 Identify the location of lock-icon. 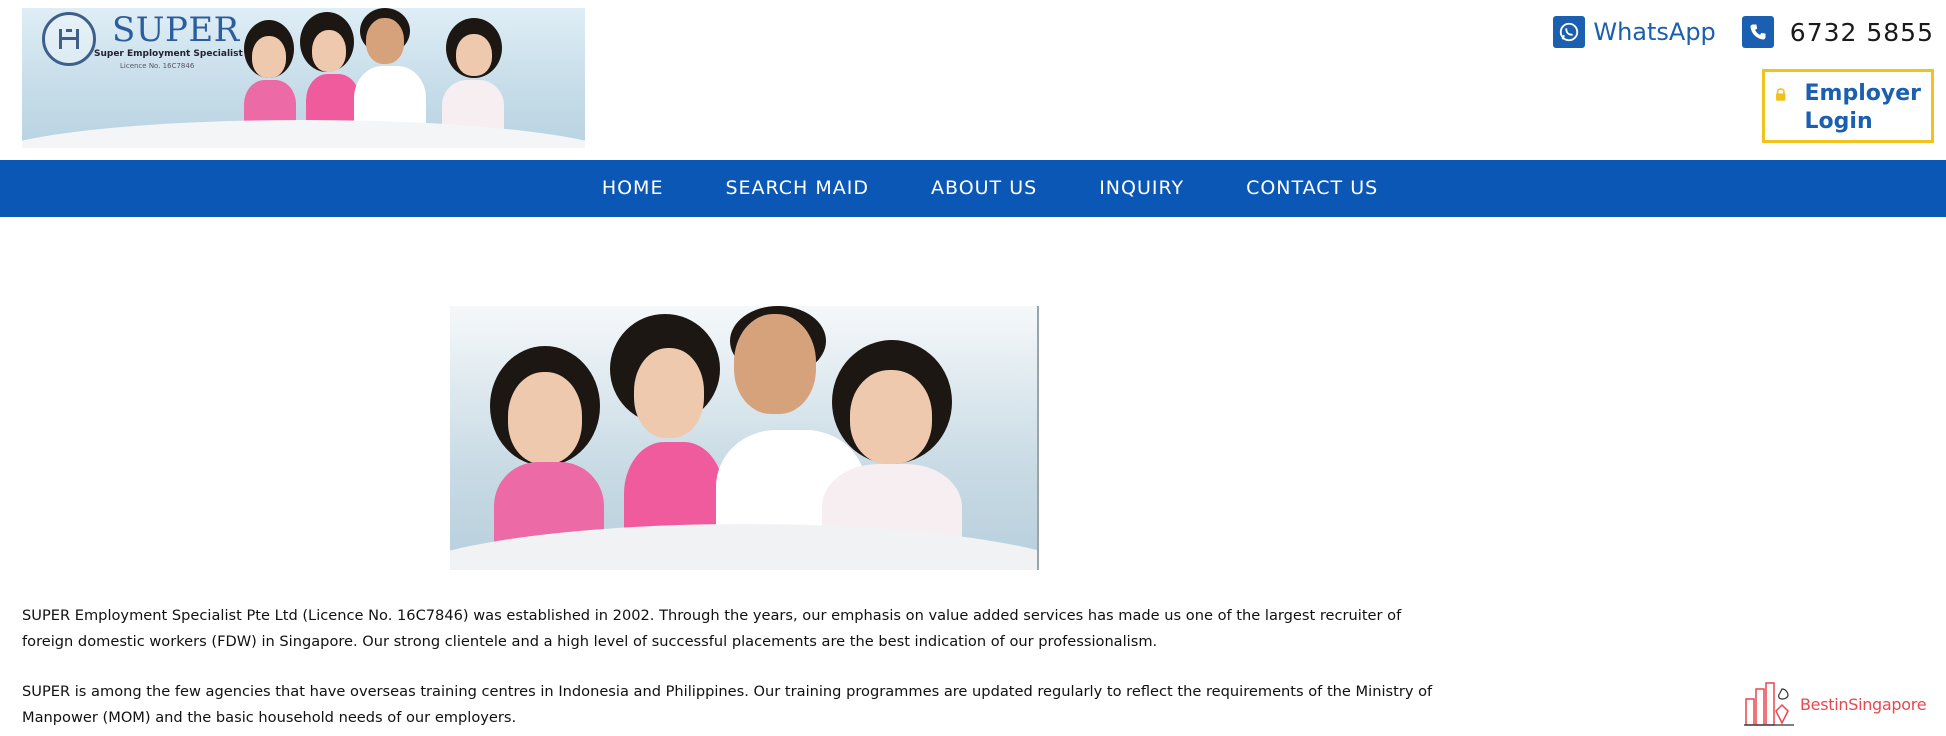
(1781, 94).